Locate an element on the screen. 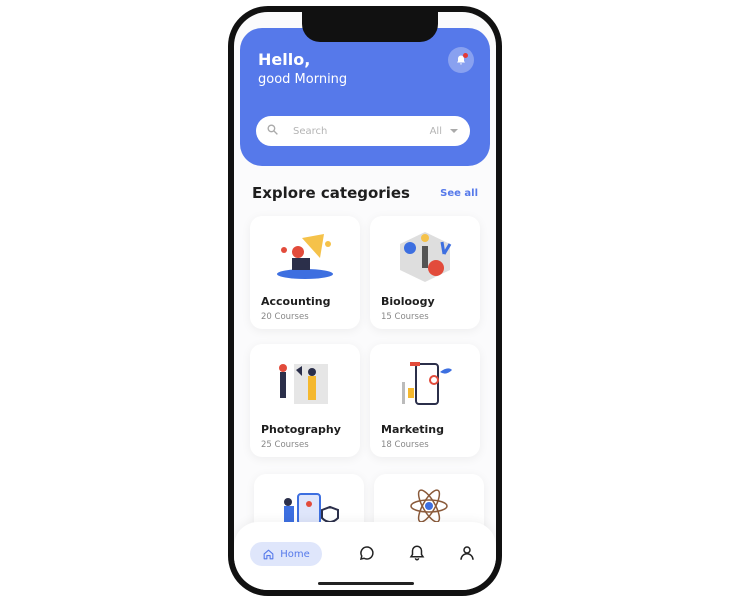 The image size is (730, 601). category-title: Accounting is located at coordinates (296, 301).